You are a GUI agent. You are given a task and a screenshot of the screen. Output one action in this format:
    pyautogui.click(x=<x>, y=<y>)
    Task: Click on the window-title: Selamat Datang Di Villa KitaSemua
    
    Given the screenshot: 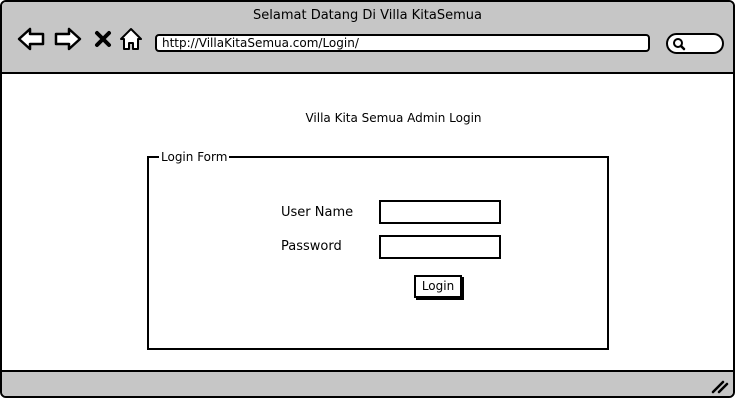 What is the action you would take?
    pyautogui.click(x=367, y=15)
    